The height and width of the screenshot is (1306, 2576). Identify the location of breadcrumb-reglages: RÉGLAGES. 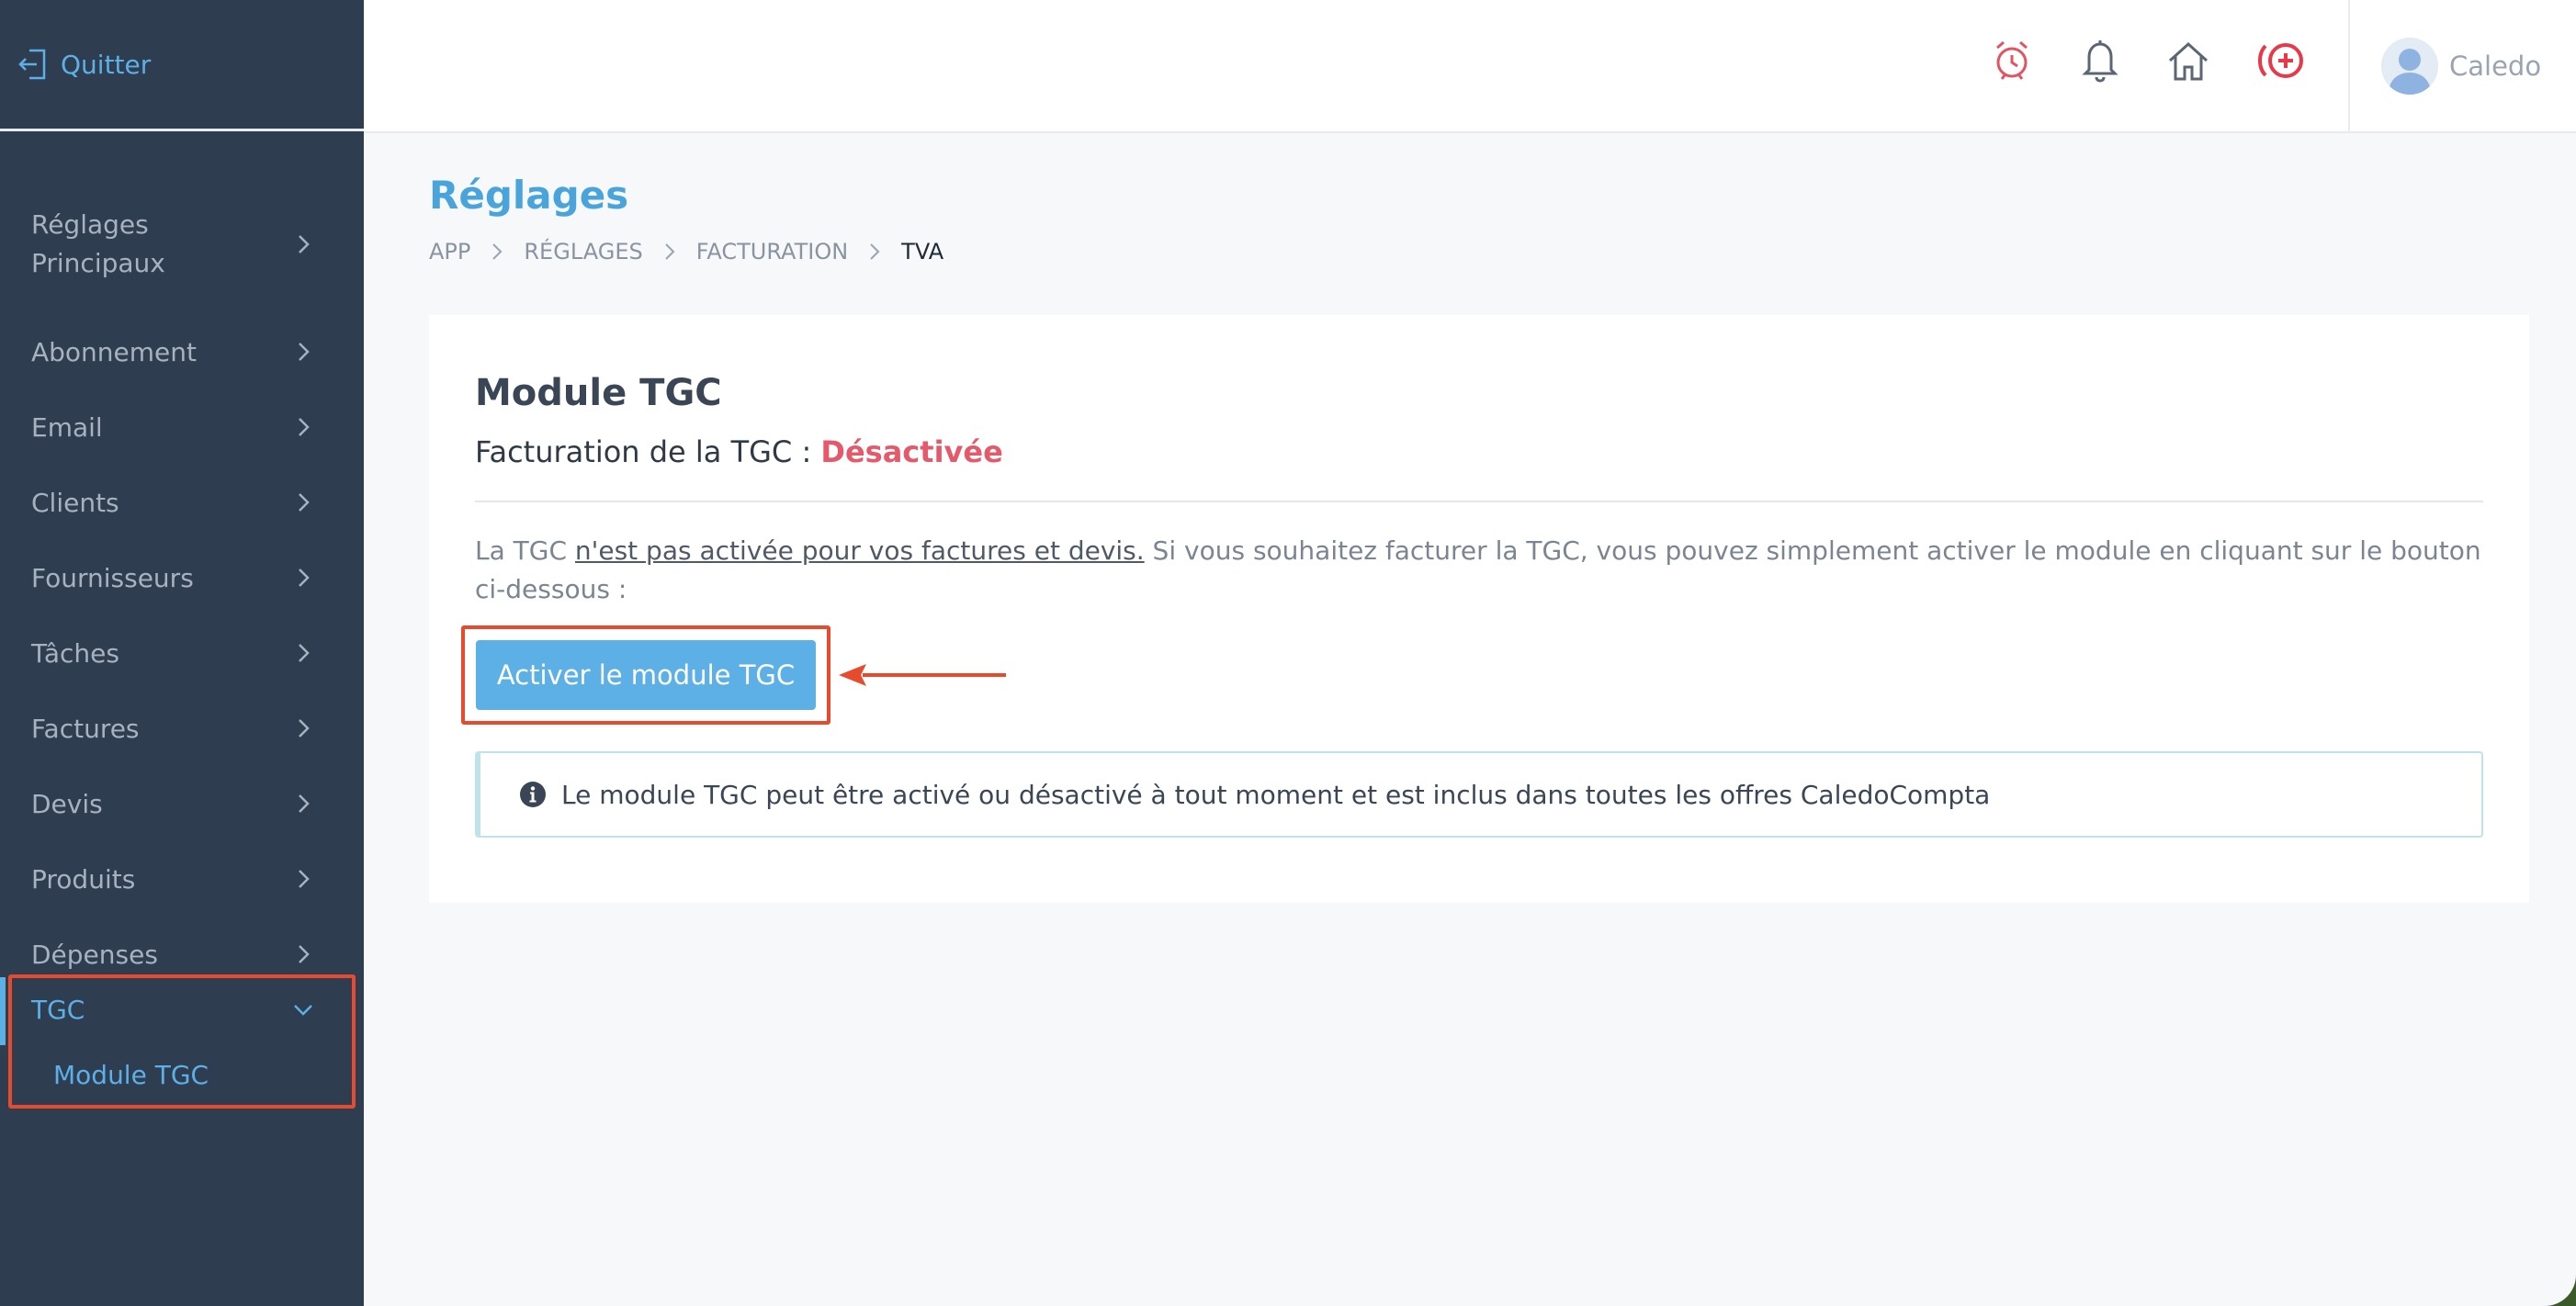
(583, 252).